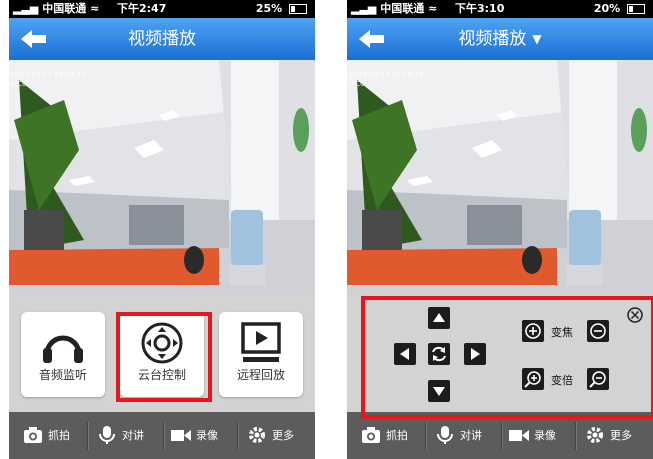 The width and height of the screenshot is (653, 459). What do you see at coordinates (48, 79) in the screenshot?
I see `video-timestamp: 2013-03-14 14:42:34 IPC0` at bounding box center [48, 79].